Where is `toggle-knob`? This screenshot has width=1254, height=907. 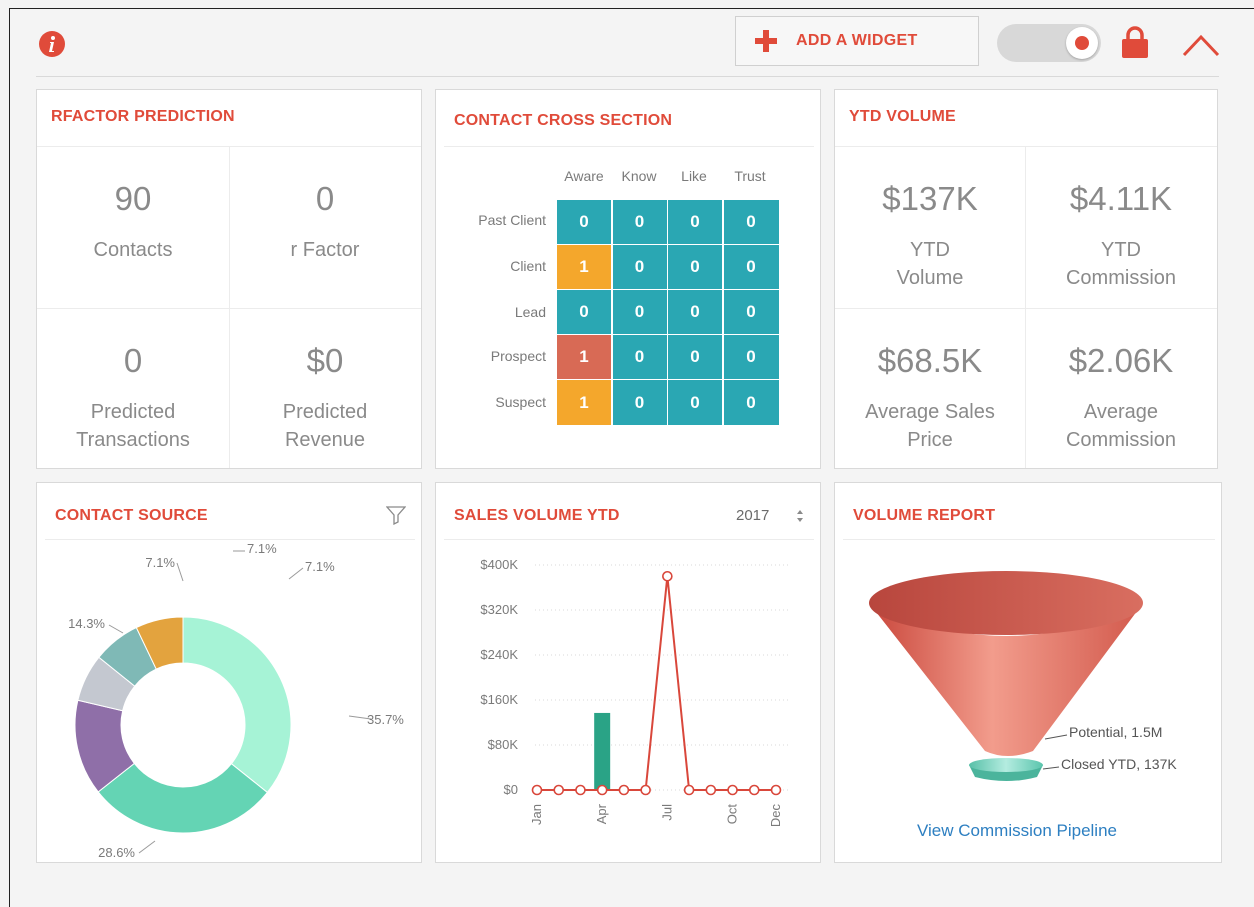
toggle-knob is located at coordinates (1082, 43).